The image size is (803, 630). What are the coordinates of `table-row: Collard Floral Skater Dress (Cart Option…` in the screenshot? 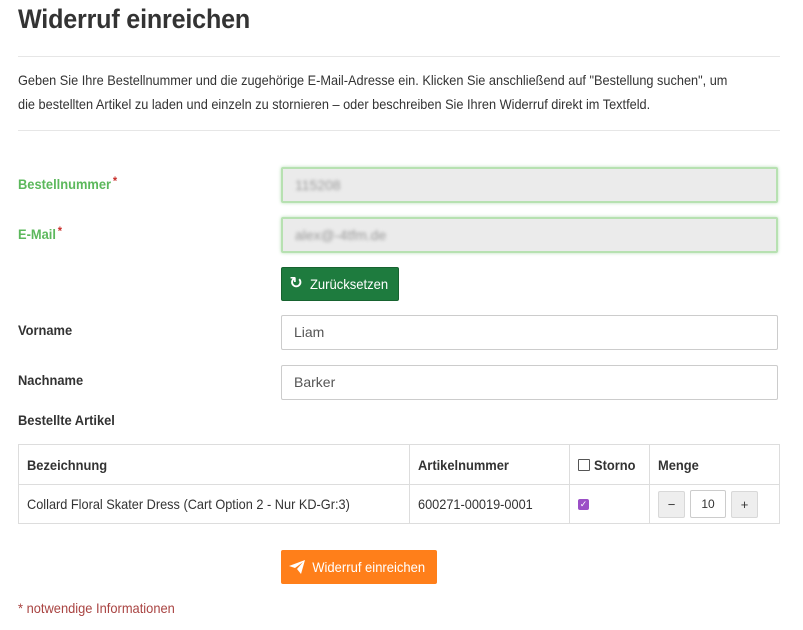 It's located at (399, 504).